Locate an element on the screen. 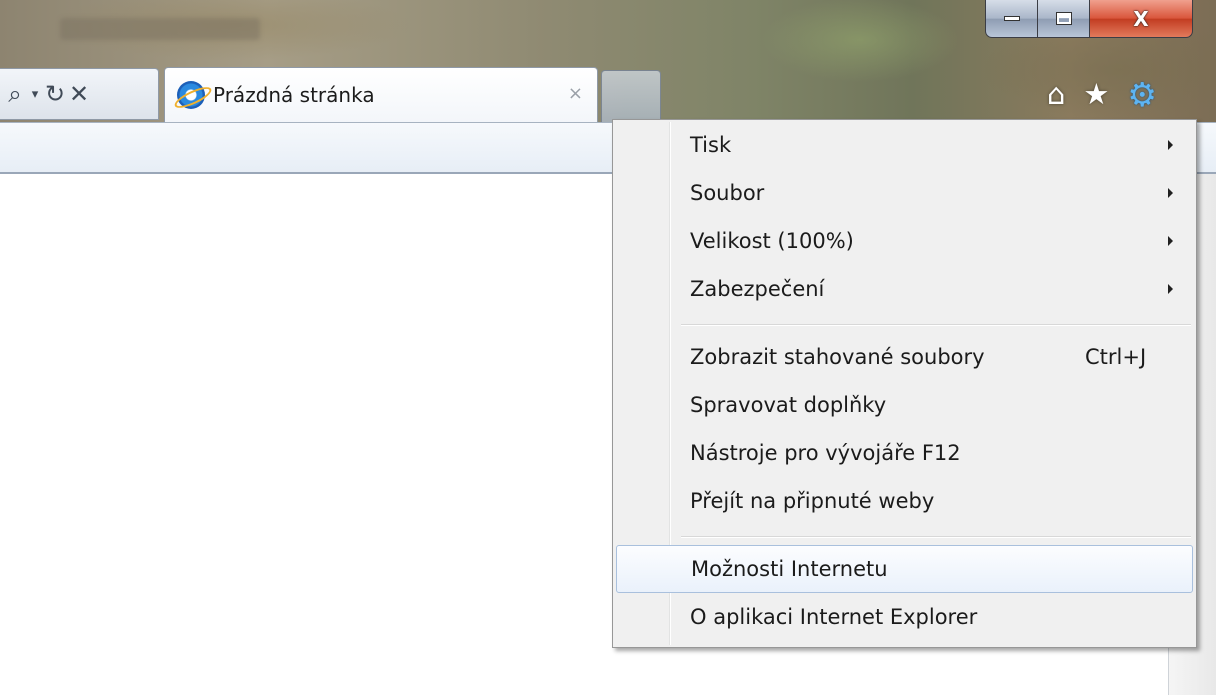 The height and width of the screenshot is (695, 1216). close-icon: X is located at coordinates (1141, 18).